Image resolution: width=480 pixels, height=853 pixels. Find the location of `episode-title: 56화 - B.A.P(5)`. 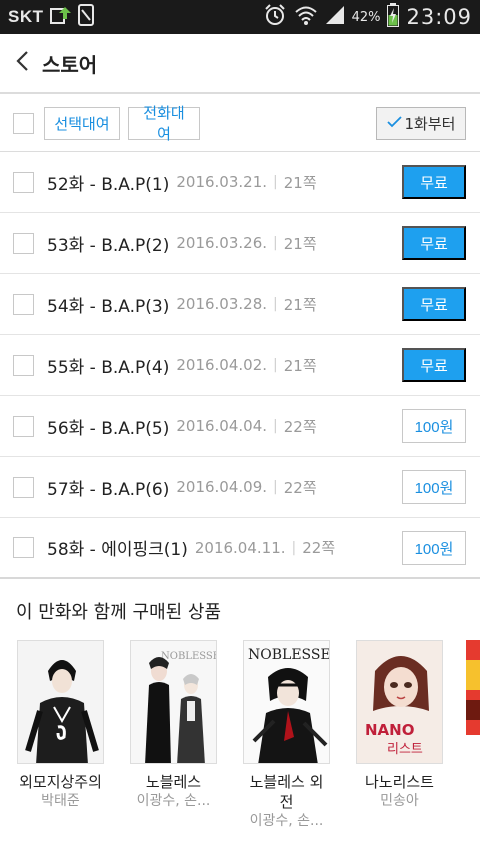

episode-title: 56화 - B.A.P(5) is located at coordinates (108, 428).